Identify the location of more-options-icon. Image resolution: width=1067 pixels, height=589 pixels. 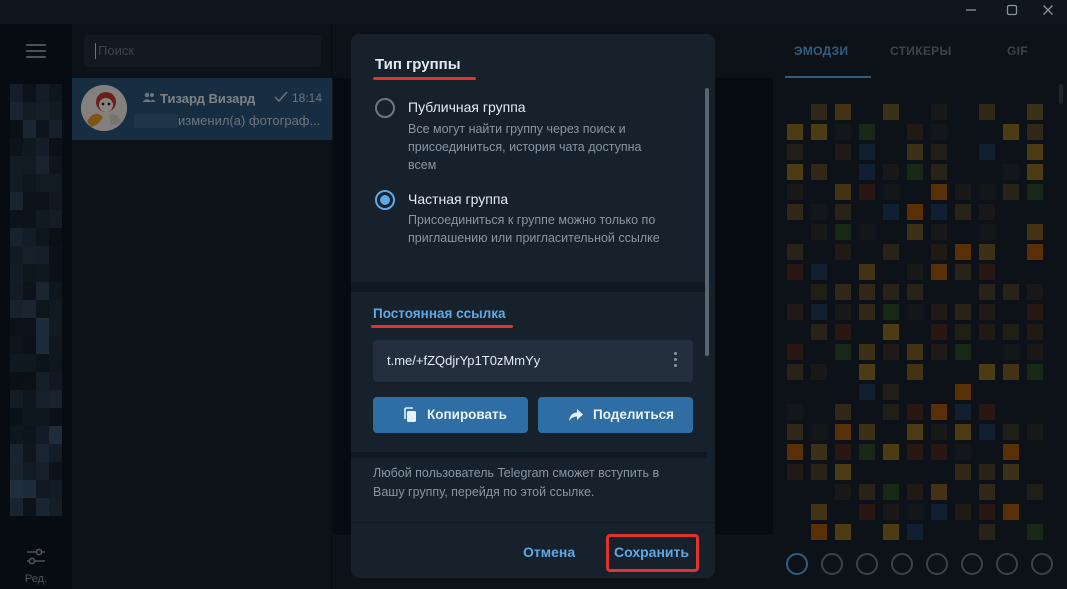
(675, 361).